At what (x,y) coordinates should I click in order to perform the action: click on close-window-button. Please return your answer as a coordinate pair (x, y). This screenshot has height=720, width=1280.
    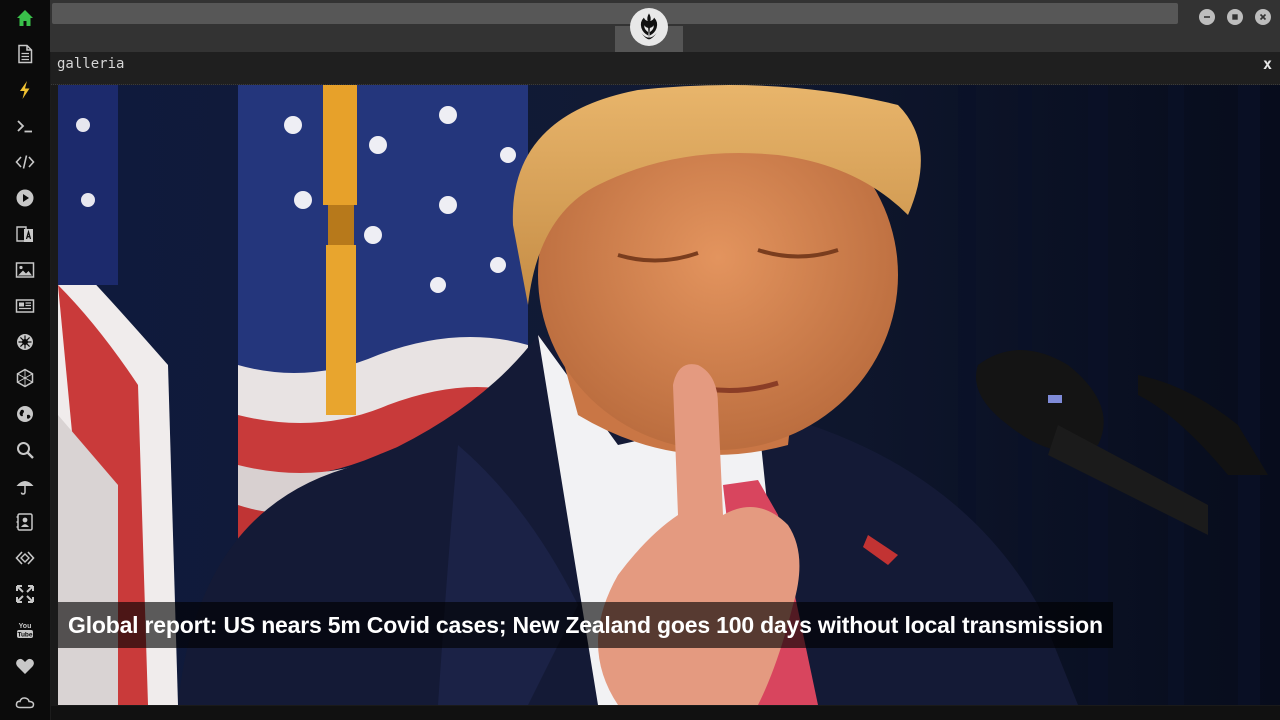
    Looking at the image, I should click on (1263, 17).